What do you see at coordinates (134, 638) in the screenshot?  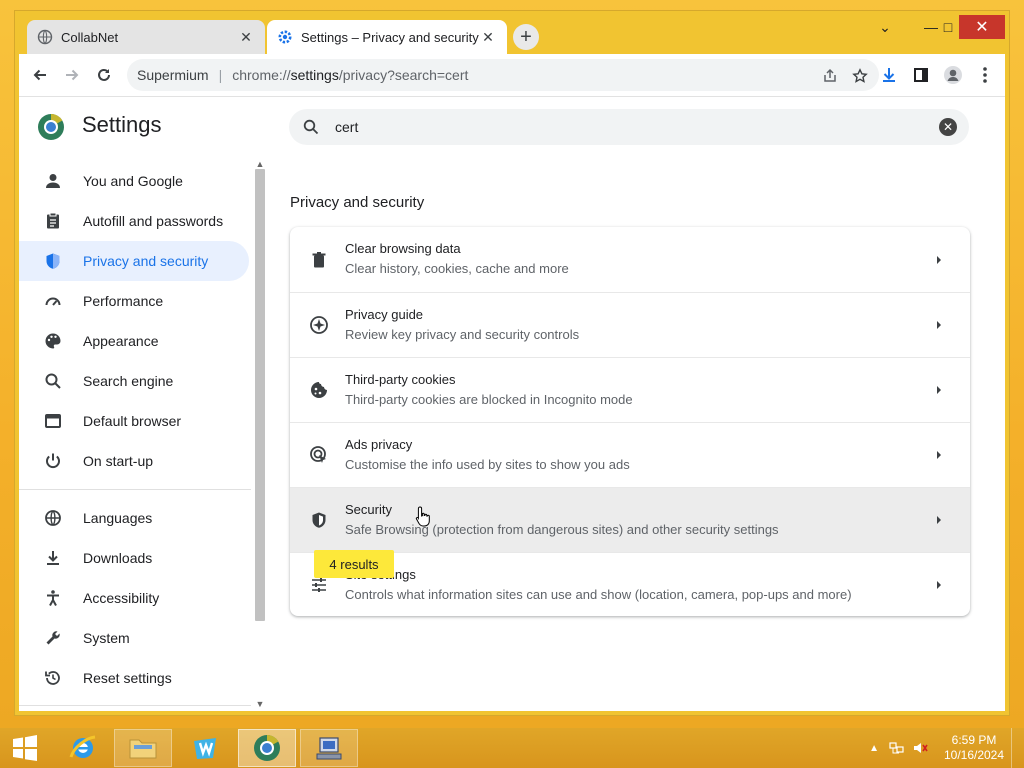 I see `sidebar-item-system: System` at bounding box center [134, 638].